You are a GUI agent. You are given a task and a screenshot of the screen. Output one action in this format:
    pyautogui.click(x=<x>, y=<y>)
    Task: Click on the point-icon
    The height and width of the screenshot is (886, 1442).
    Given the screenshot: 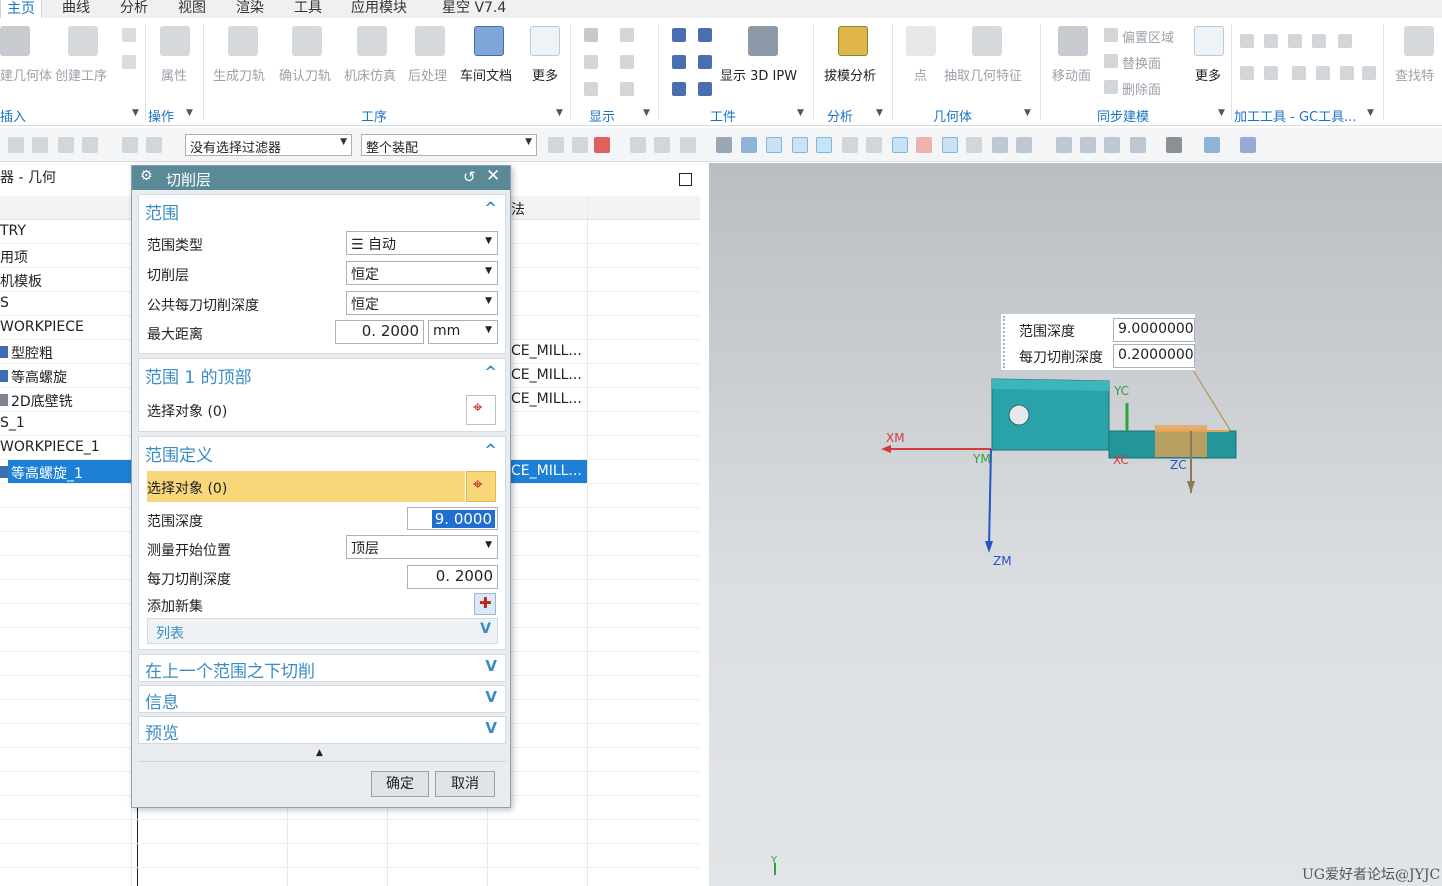 What is the action you would take?
    pyautogui.click(x=921, y=41)
    